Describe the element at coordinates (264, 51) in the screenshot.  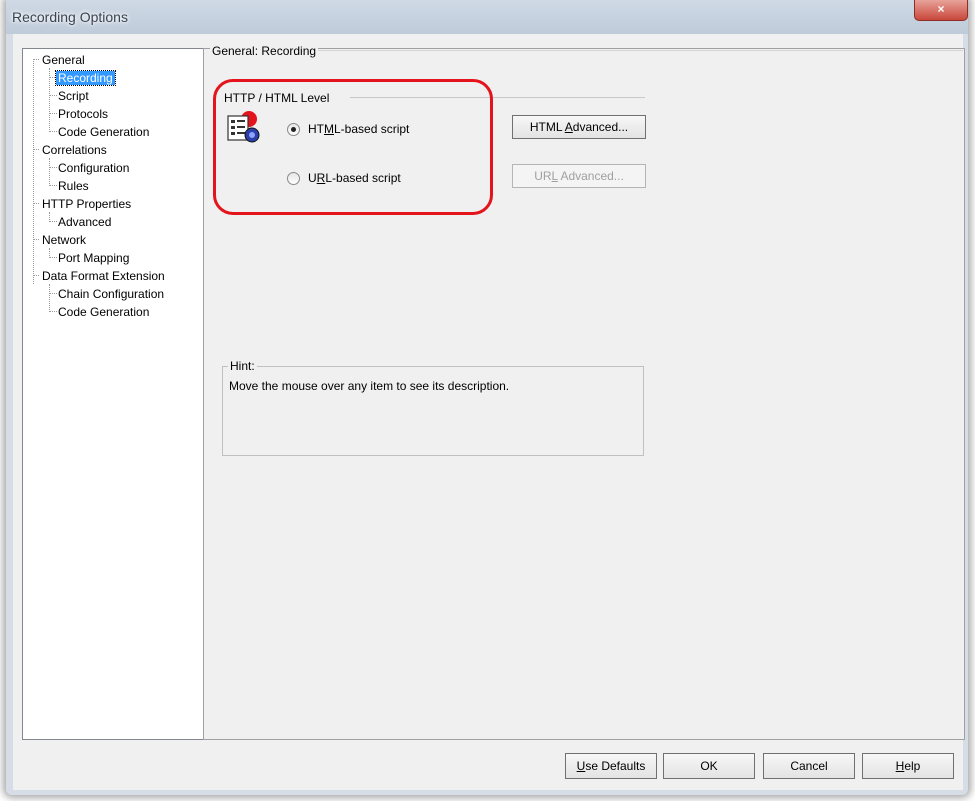
I see `panel-title: General: Recording` at that location.